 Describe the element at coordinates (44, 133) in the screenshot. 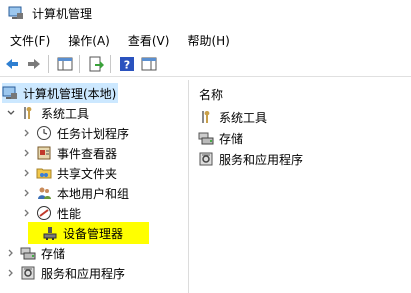

I see `clock-icon` at that location.